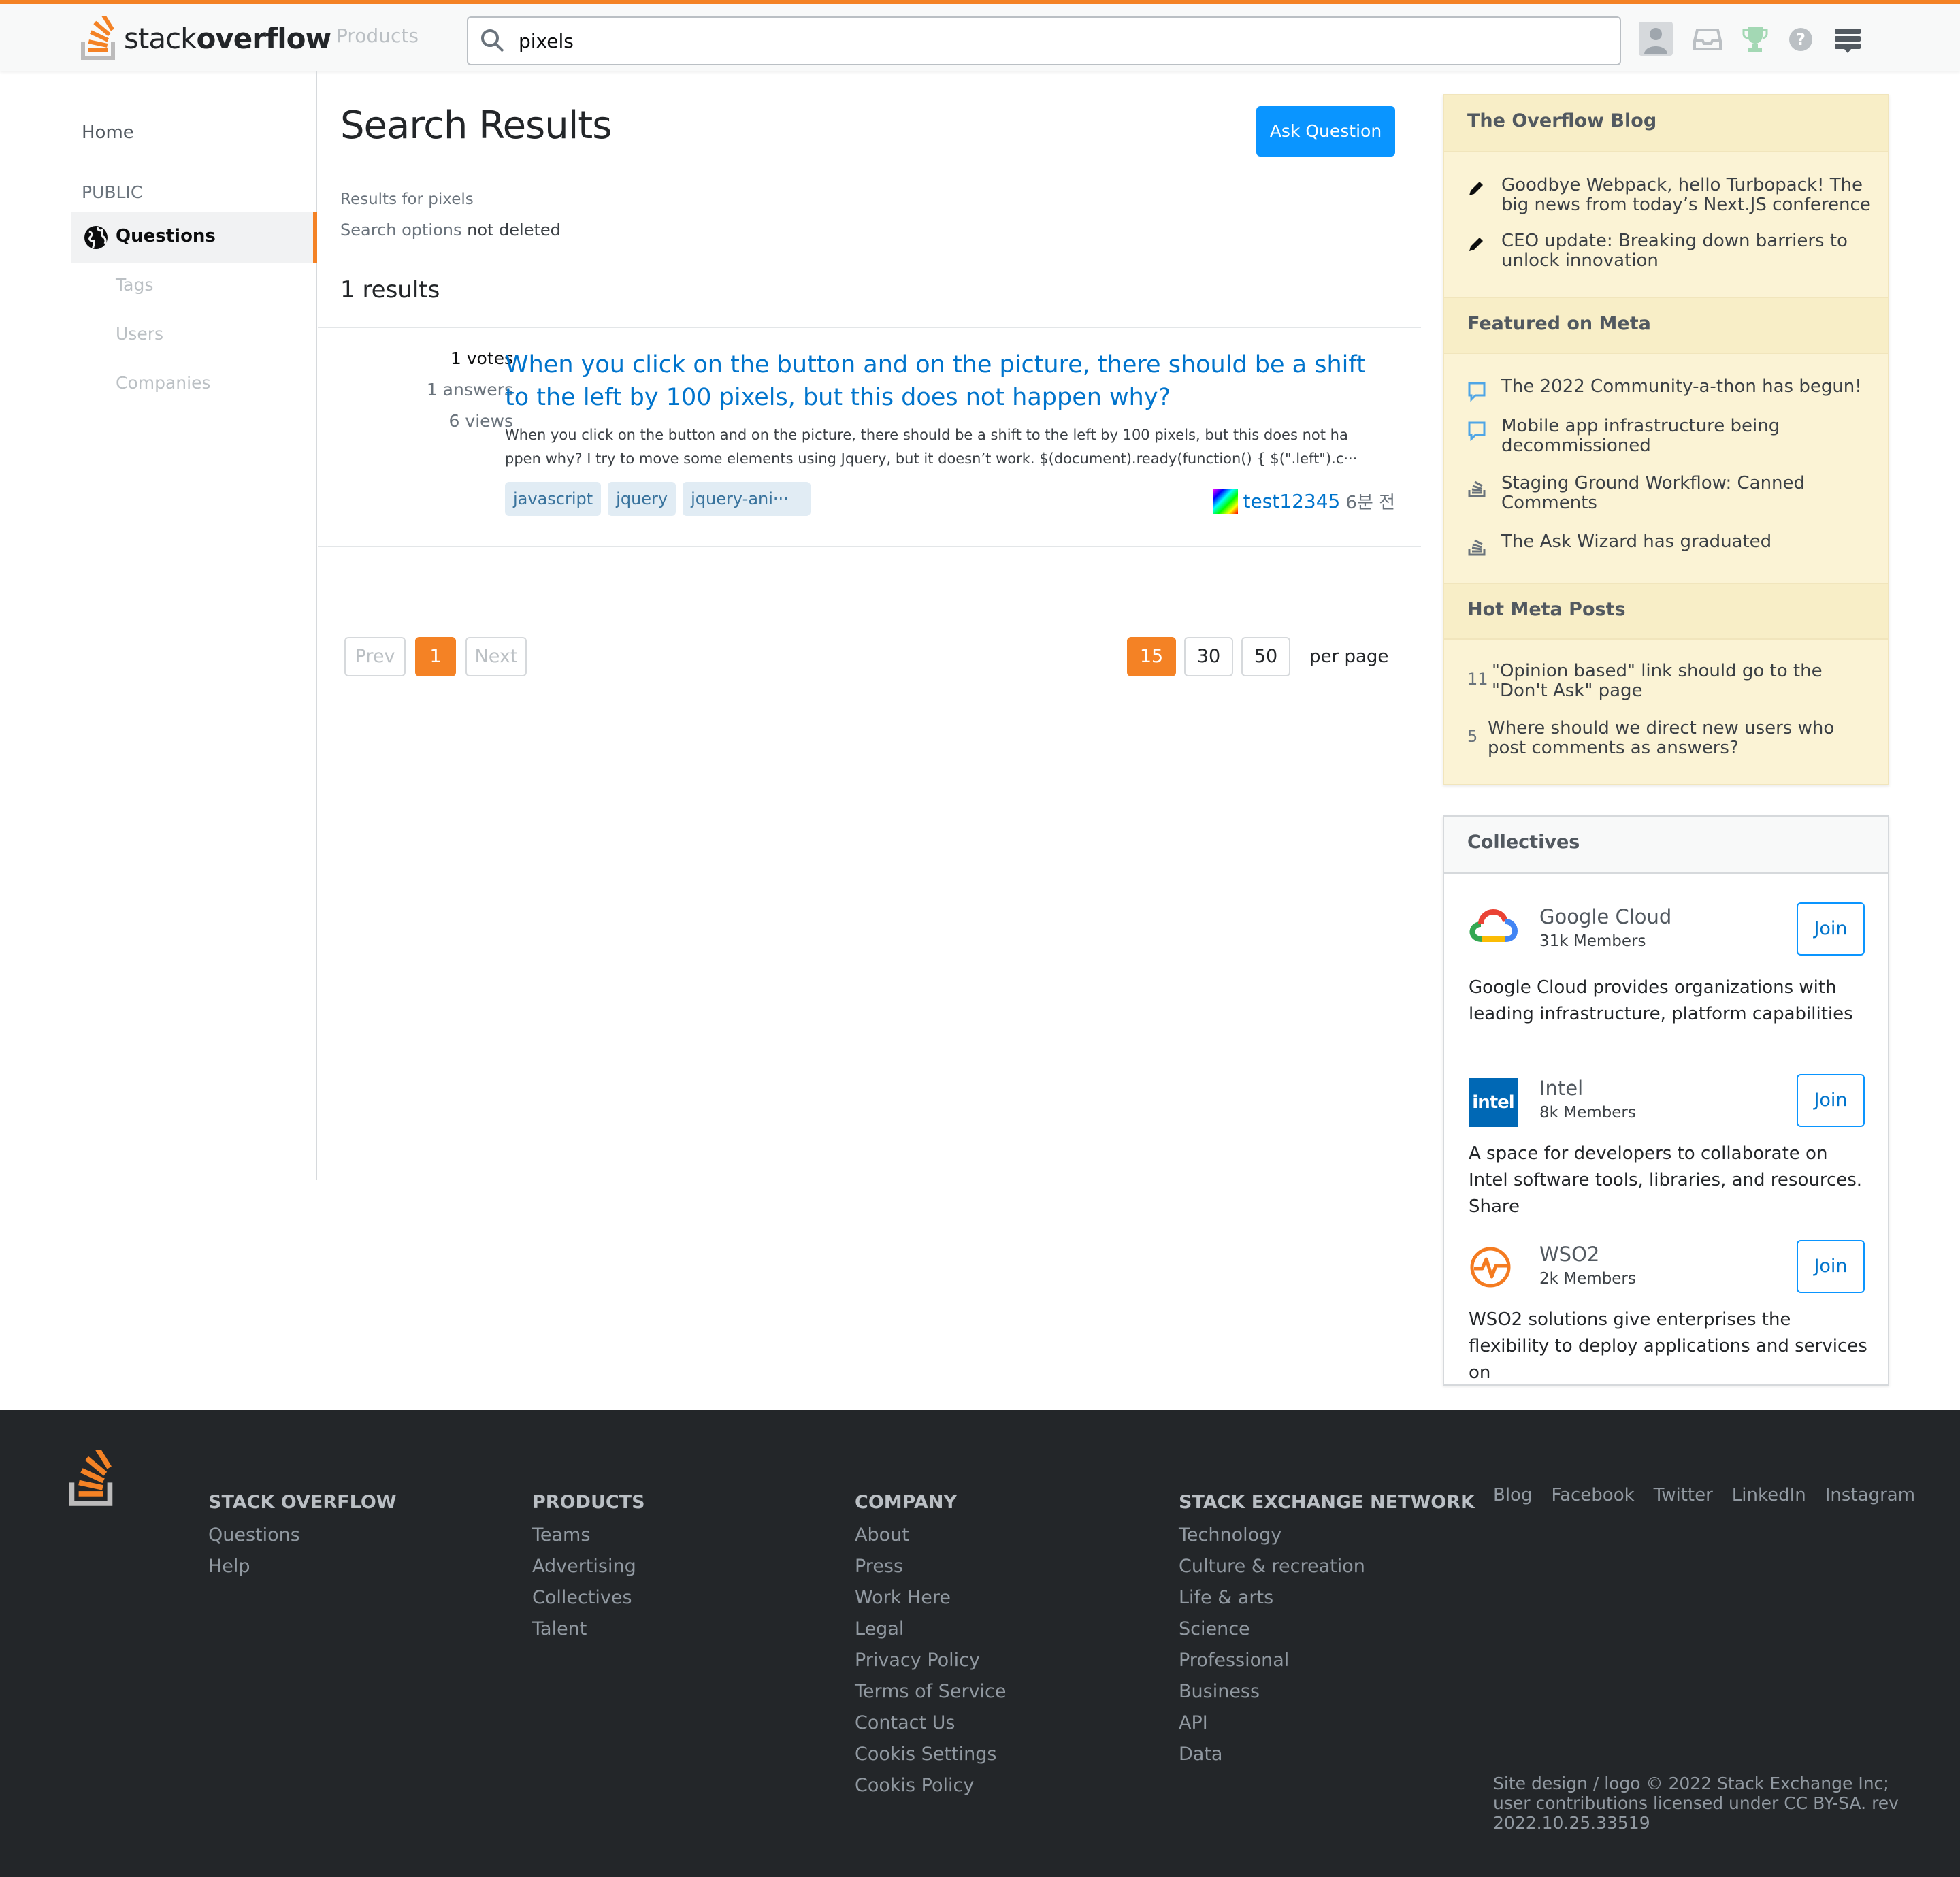 The height and width of the screenshot is (1877, 1960). Describe the element at coordinates (1666, 123) in the screenshot. I see `blog-heading: The Overflow Blog` at that location.